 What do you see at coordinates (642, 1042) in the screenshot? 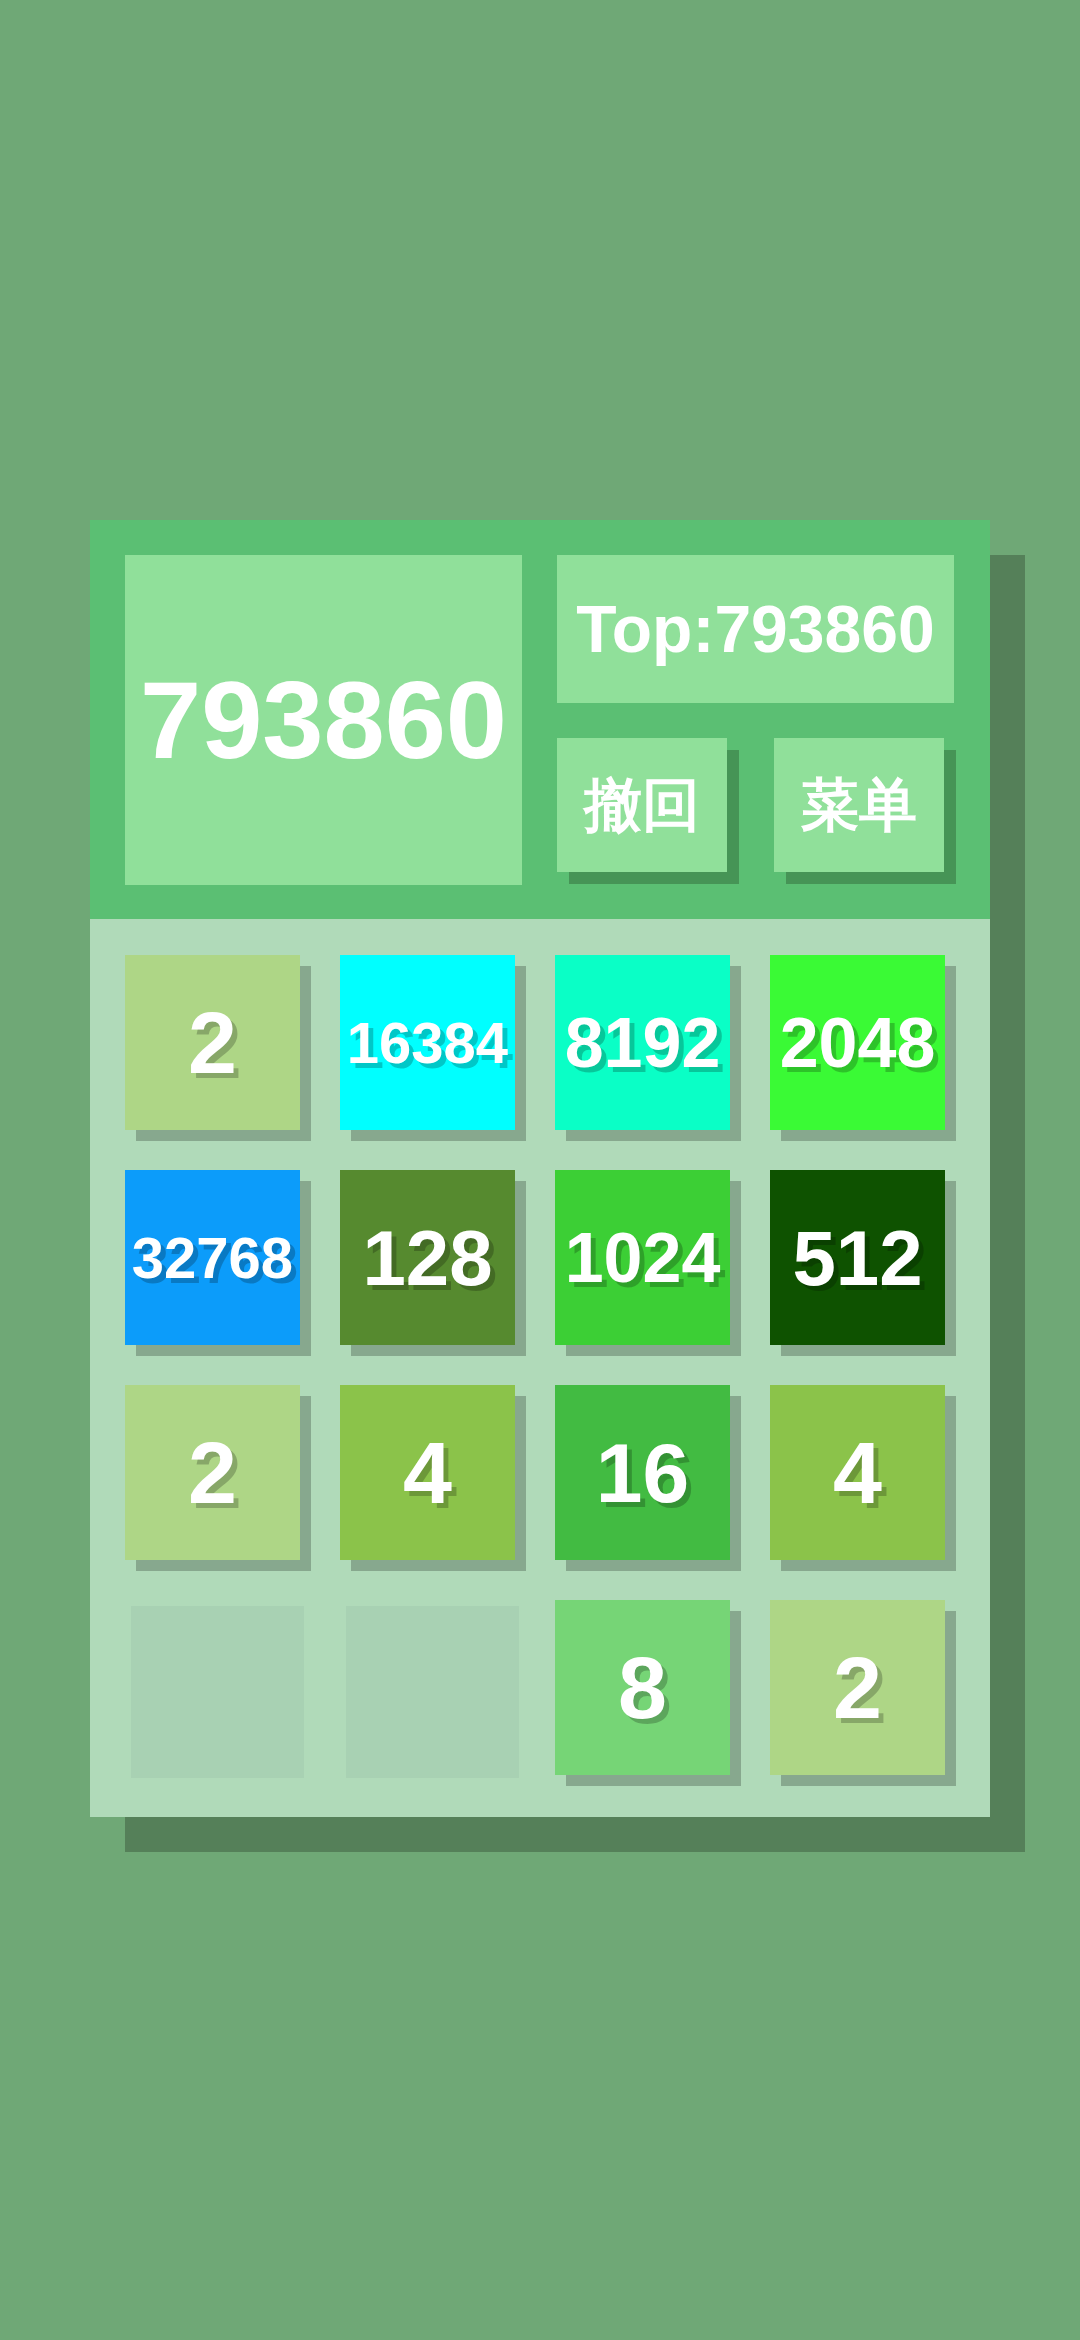
I see `tile-number: 8192` at bounding box center [642, 1042].